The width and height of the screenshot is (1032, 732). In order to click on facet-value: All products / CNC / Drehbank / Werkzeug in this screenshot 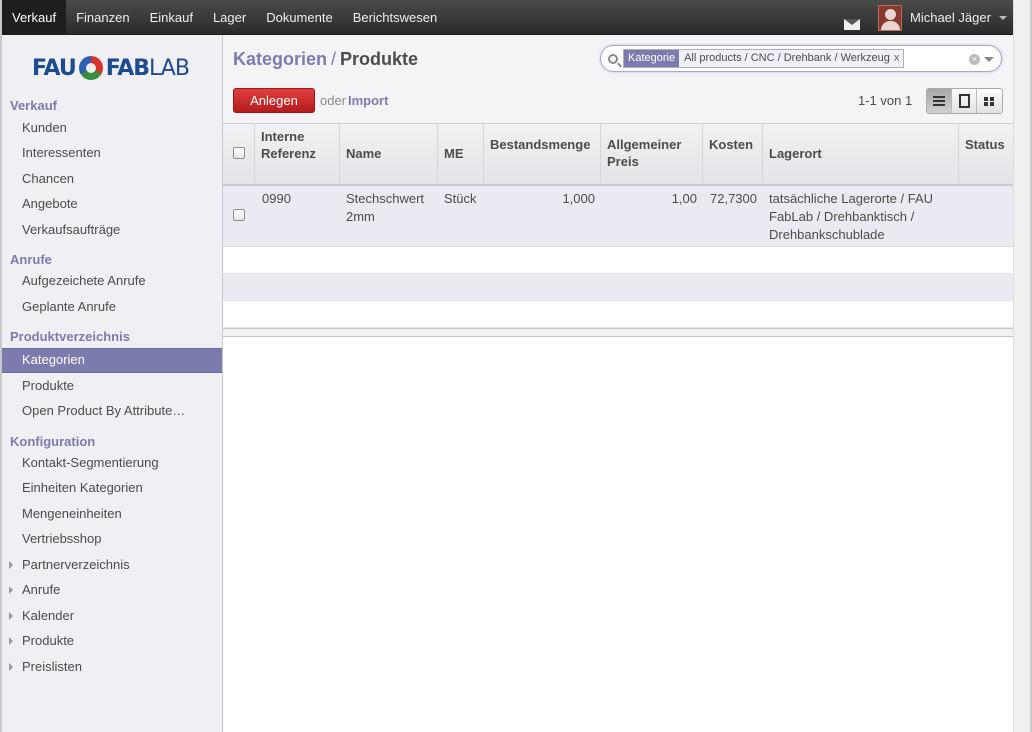, I will do `click(787, 58)`.